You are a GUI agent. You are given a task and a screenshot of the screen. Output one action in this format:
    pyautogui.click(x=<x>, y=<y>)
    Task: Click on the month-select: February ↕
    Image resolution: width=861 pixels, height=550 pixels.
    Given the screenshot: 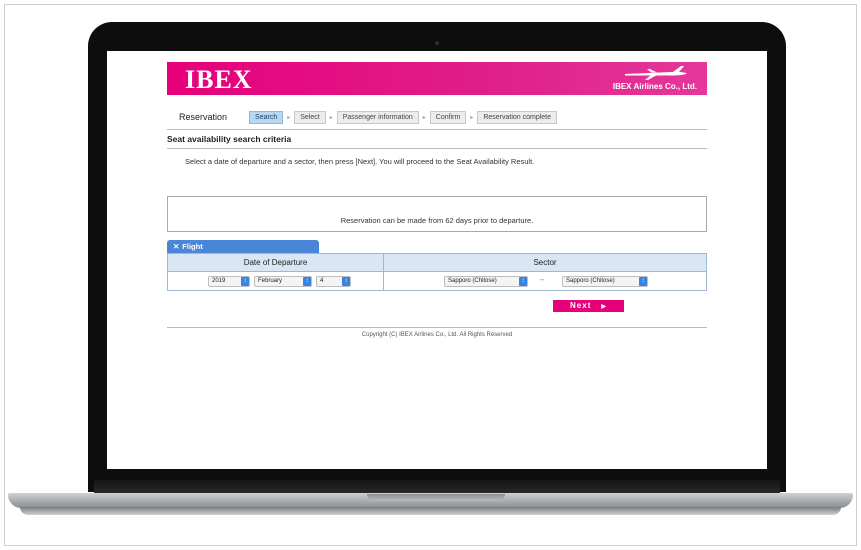 What is the action you would take?
    pyautogui.click(x=283, y=281)
    